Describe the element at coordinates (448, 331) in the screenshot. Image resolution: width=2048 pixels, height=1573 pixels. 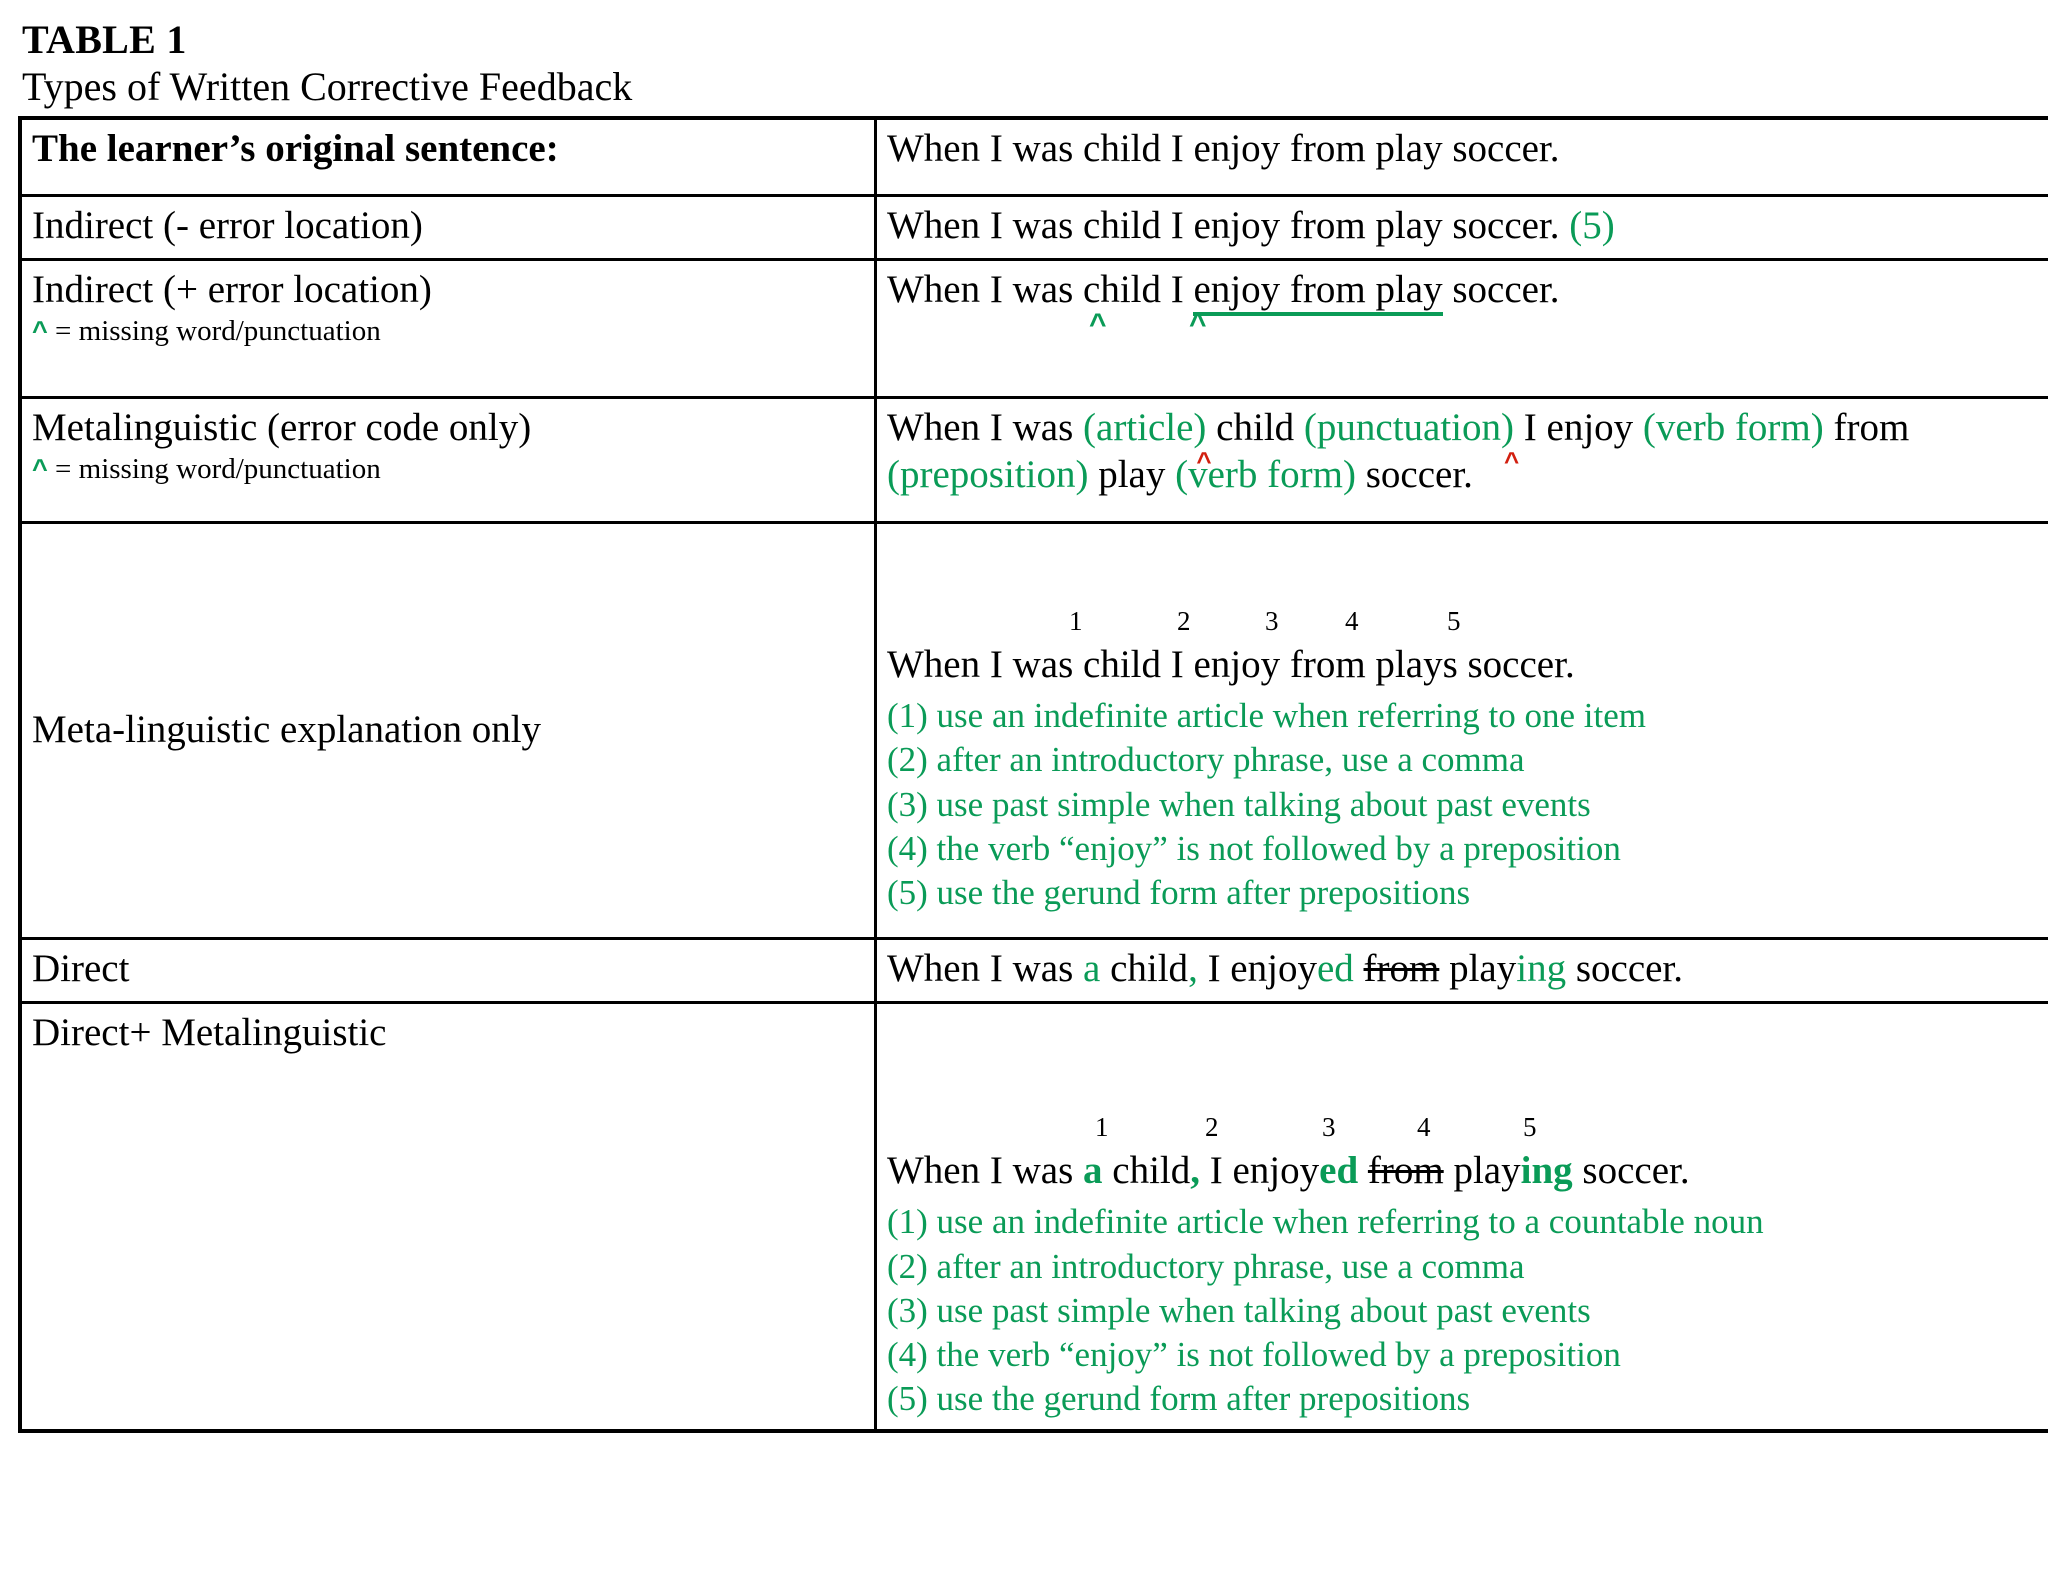
I see `row-legend-indirect-with-location: ^ = missing word/punctuation` at that location.